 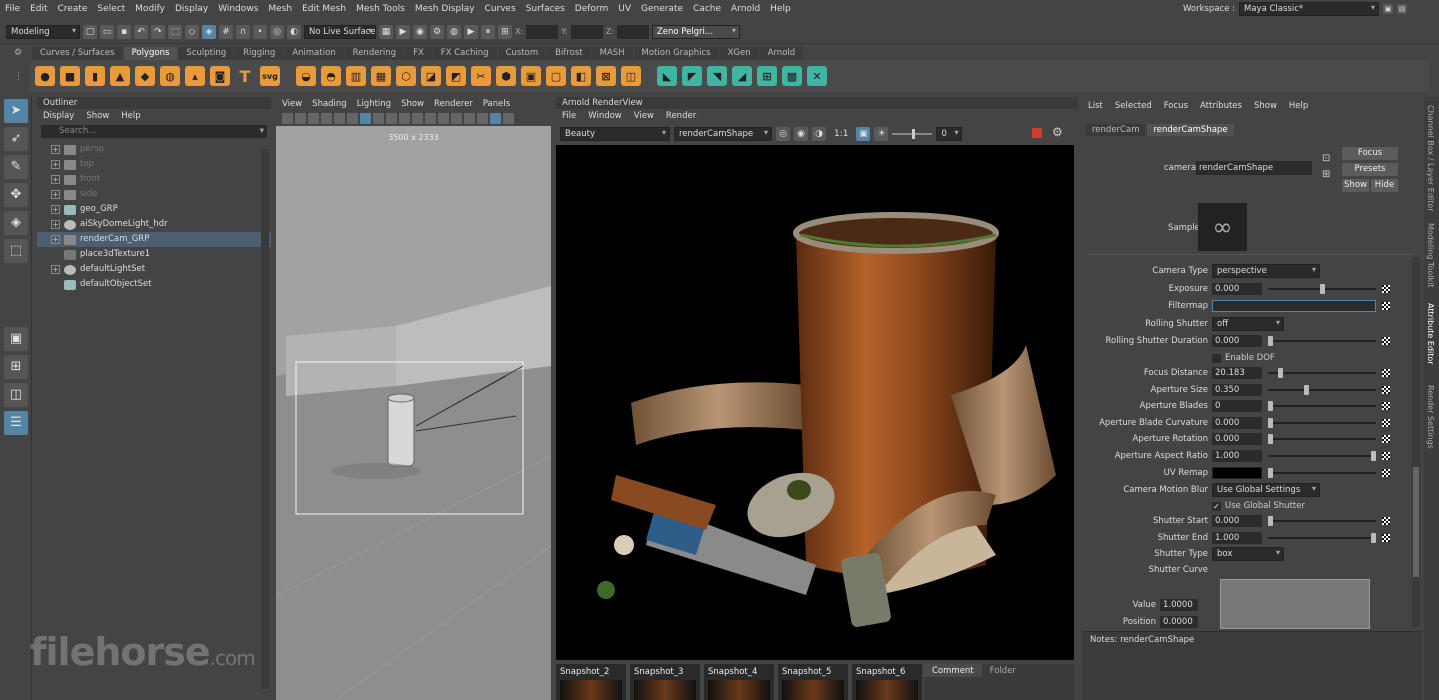 I want to click on search-dropdown-icon: ▾, so click(x=262, y=131).